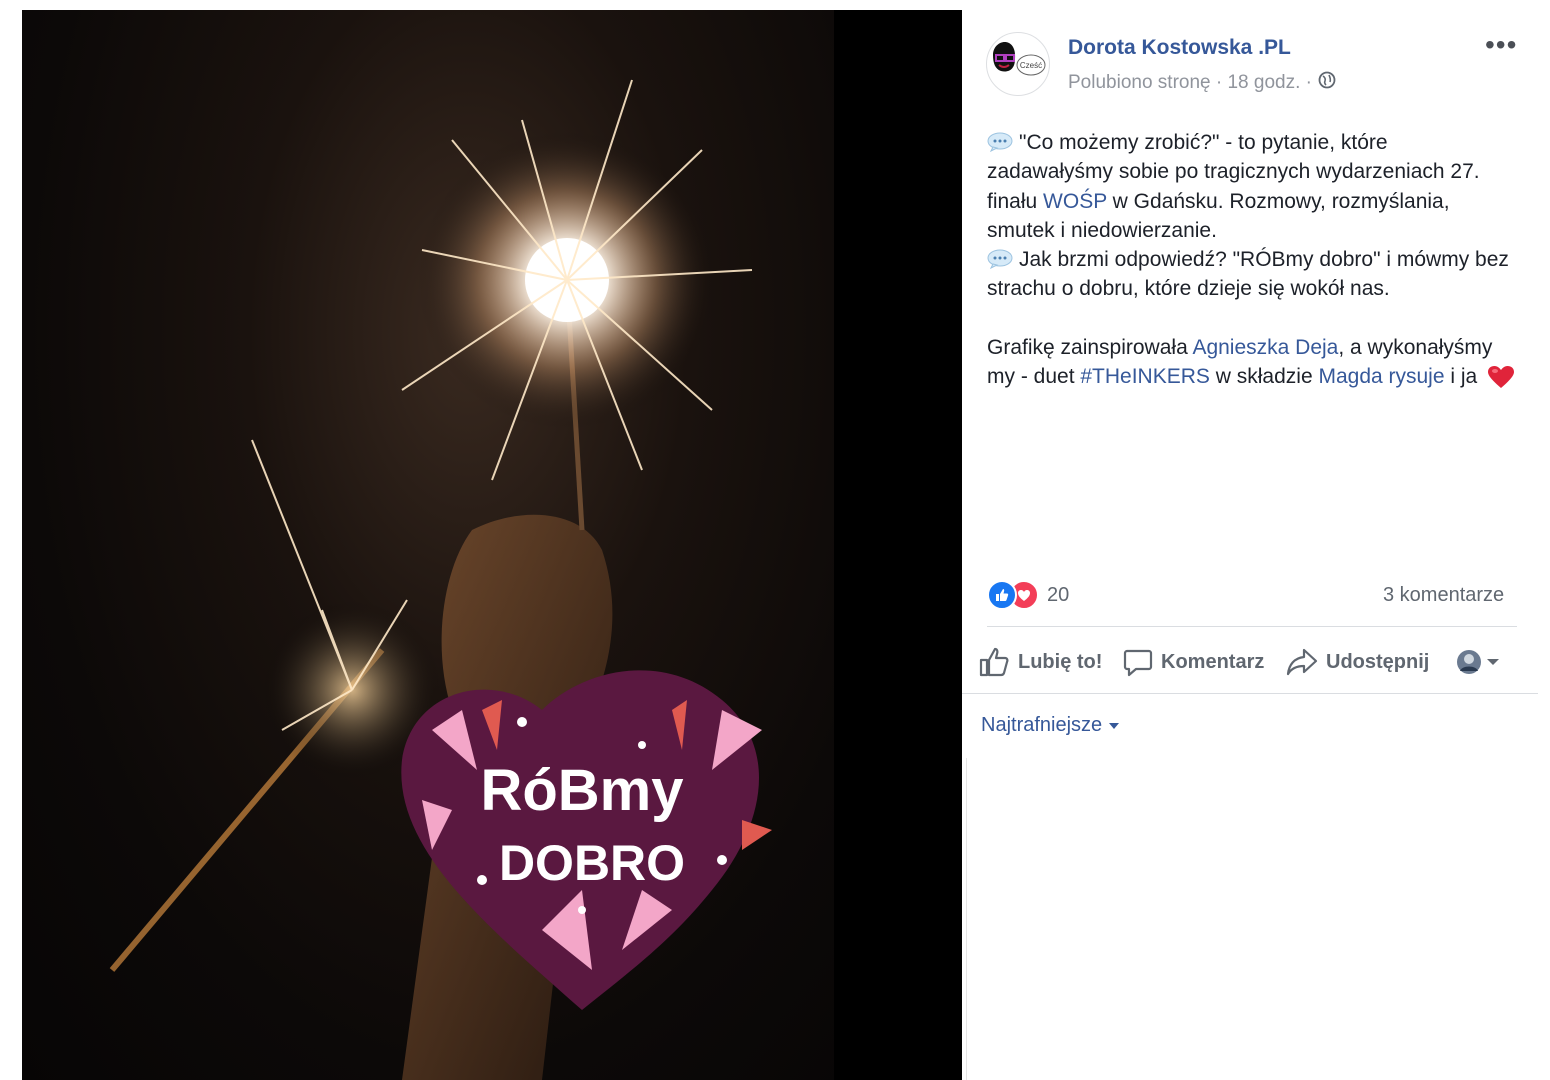 This screenshot has height=1080, width=1550. What do you see at coordinates (581, 790) in the screenshot?
I see `heart-text-line1: RóBmy` at bounding box center [581, 790].